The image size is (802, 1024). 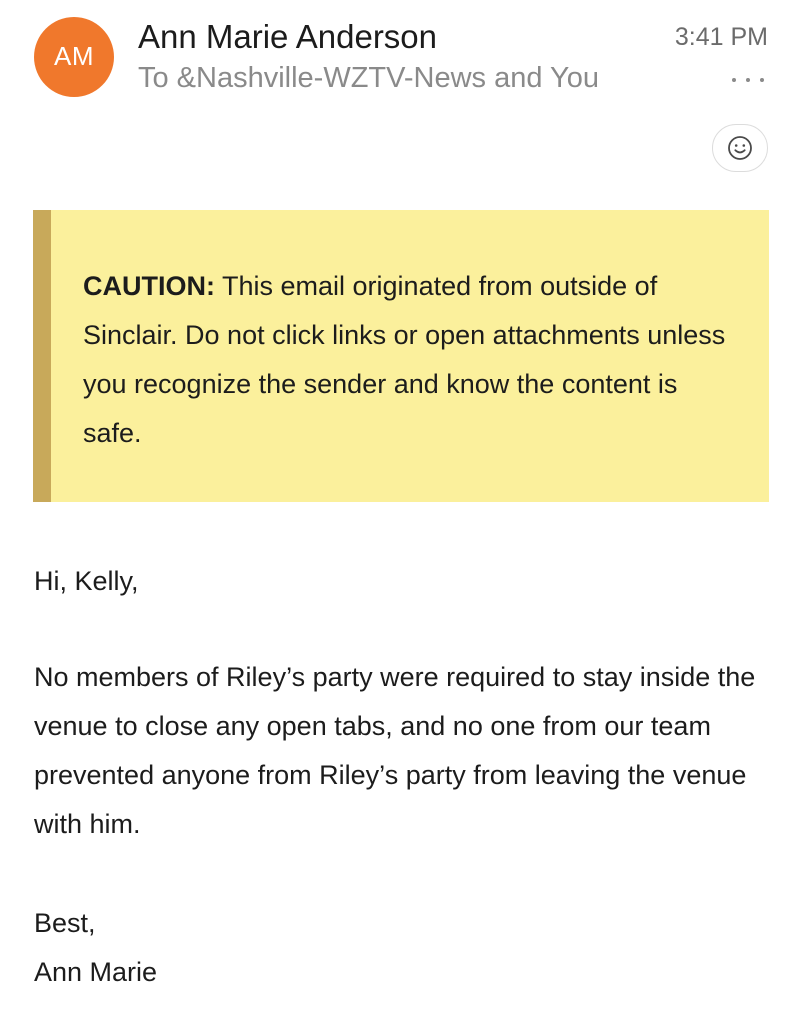 What do you see at coordinates (721, 37) in the screenshot?
I see `message-time: 3:41 PM` at bounding box center [721, 37].